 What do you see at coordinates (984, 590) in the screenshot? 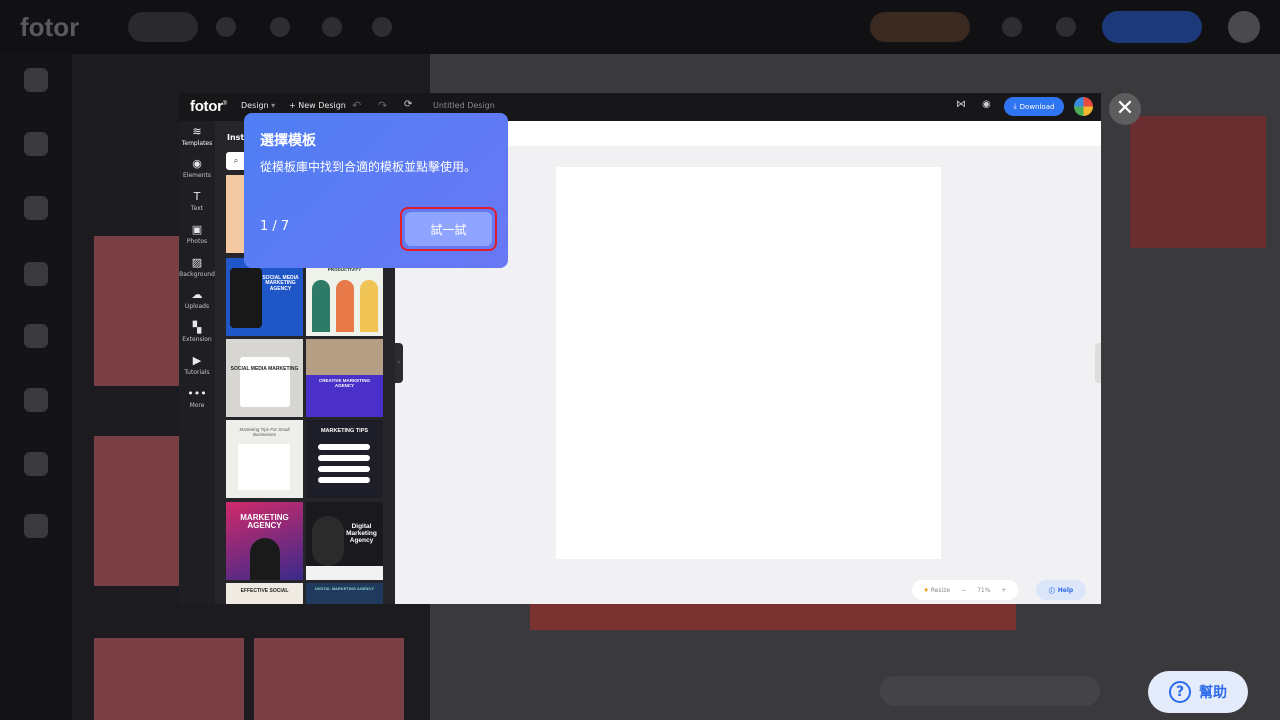
I see `zoom-value: 71%` at bounding box center [984, 590].